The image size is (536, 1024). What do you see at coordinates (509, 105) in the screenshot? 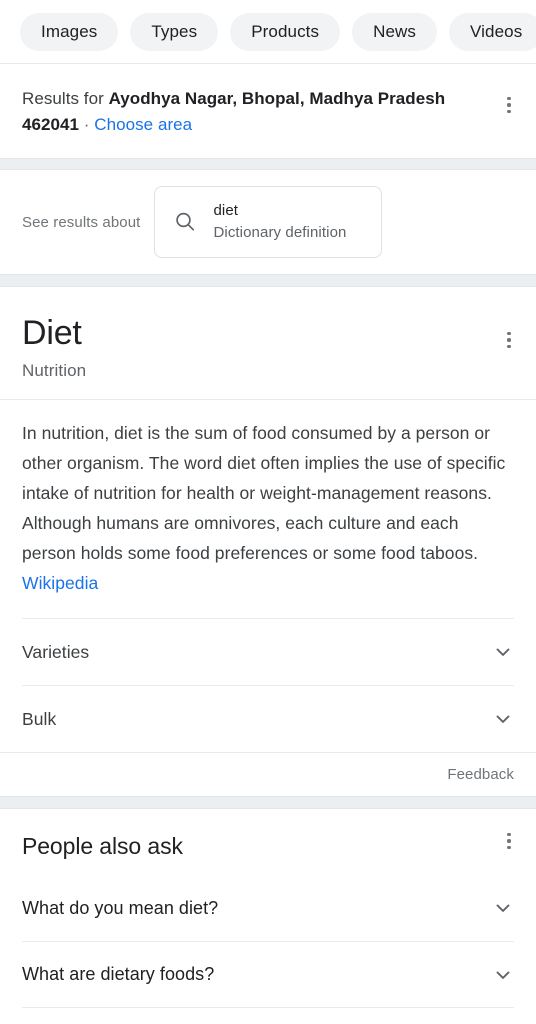
I see `location-more-options-icon` at bounding box center [509, 105].